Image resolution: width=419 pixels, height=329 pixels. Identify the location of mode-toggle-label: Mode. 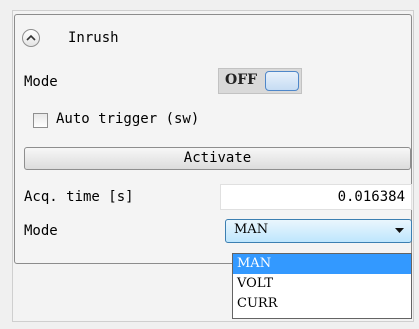
(41, 82).